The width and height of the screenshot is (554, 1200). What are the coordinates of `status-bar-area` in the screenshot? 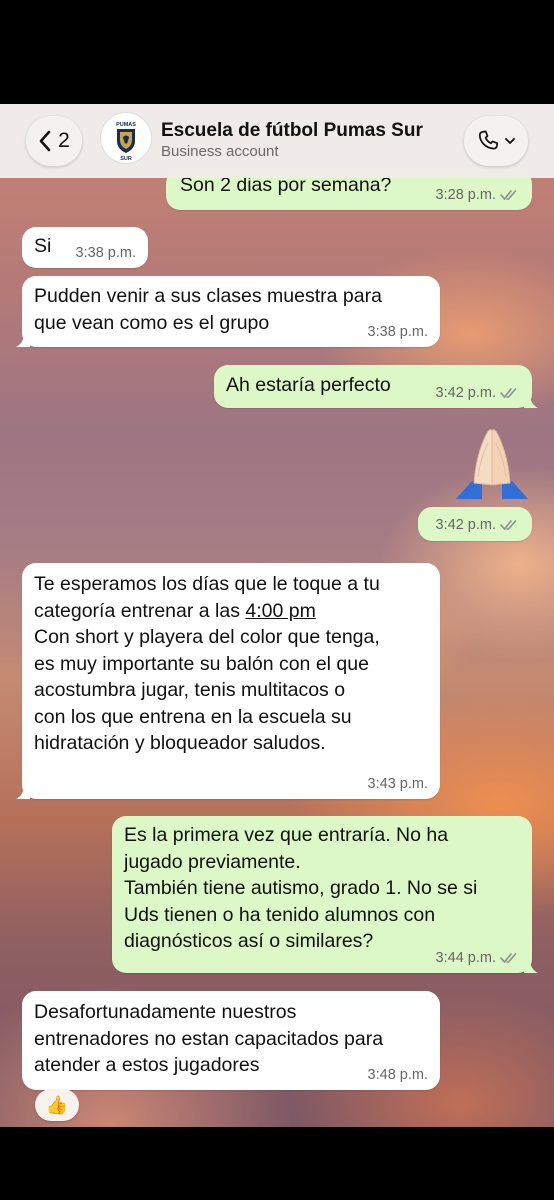 It's located at (277, 52).